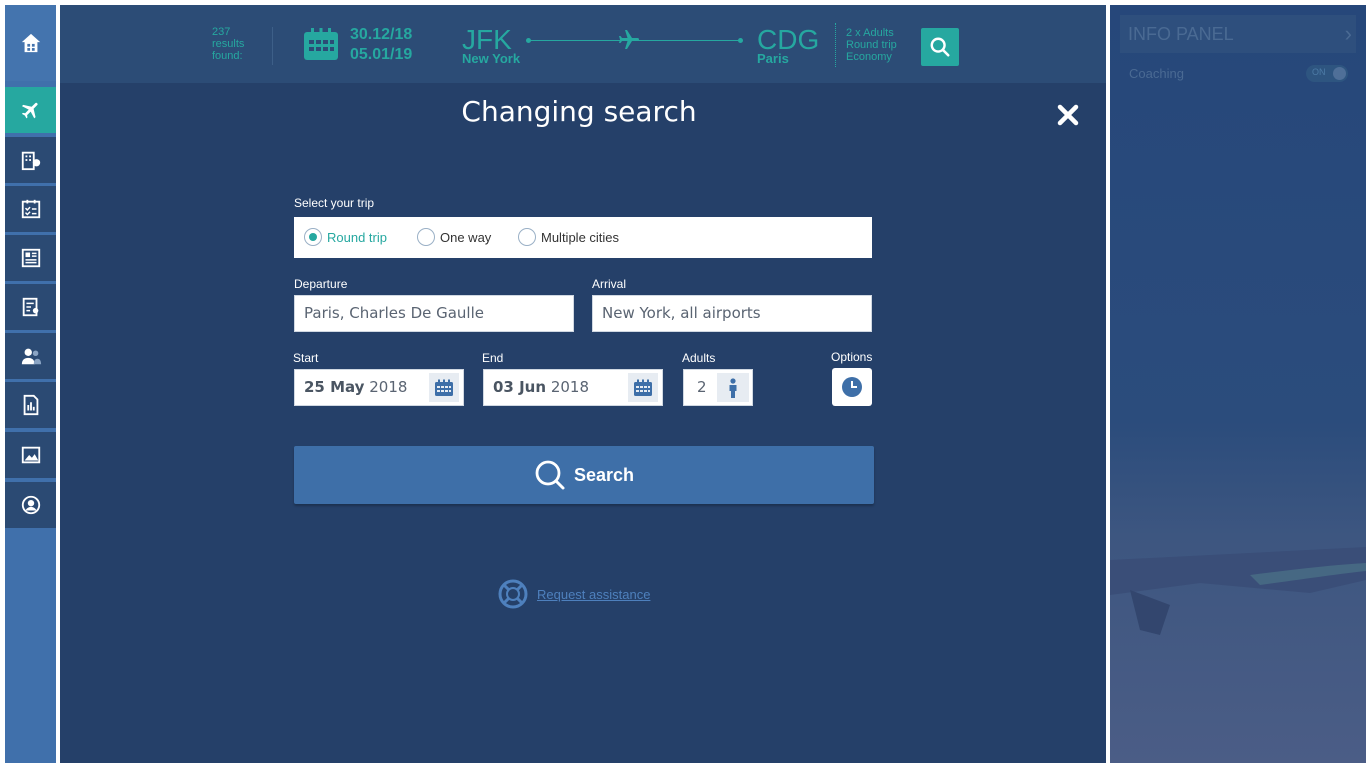 The width and height of the screenshot is (1366, 768). What do you see at coordinates (1327, 73) in the screenshot?
I see `coaching-toggle: ON` at bounding box center [1327, 73].